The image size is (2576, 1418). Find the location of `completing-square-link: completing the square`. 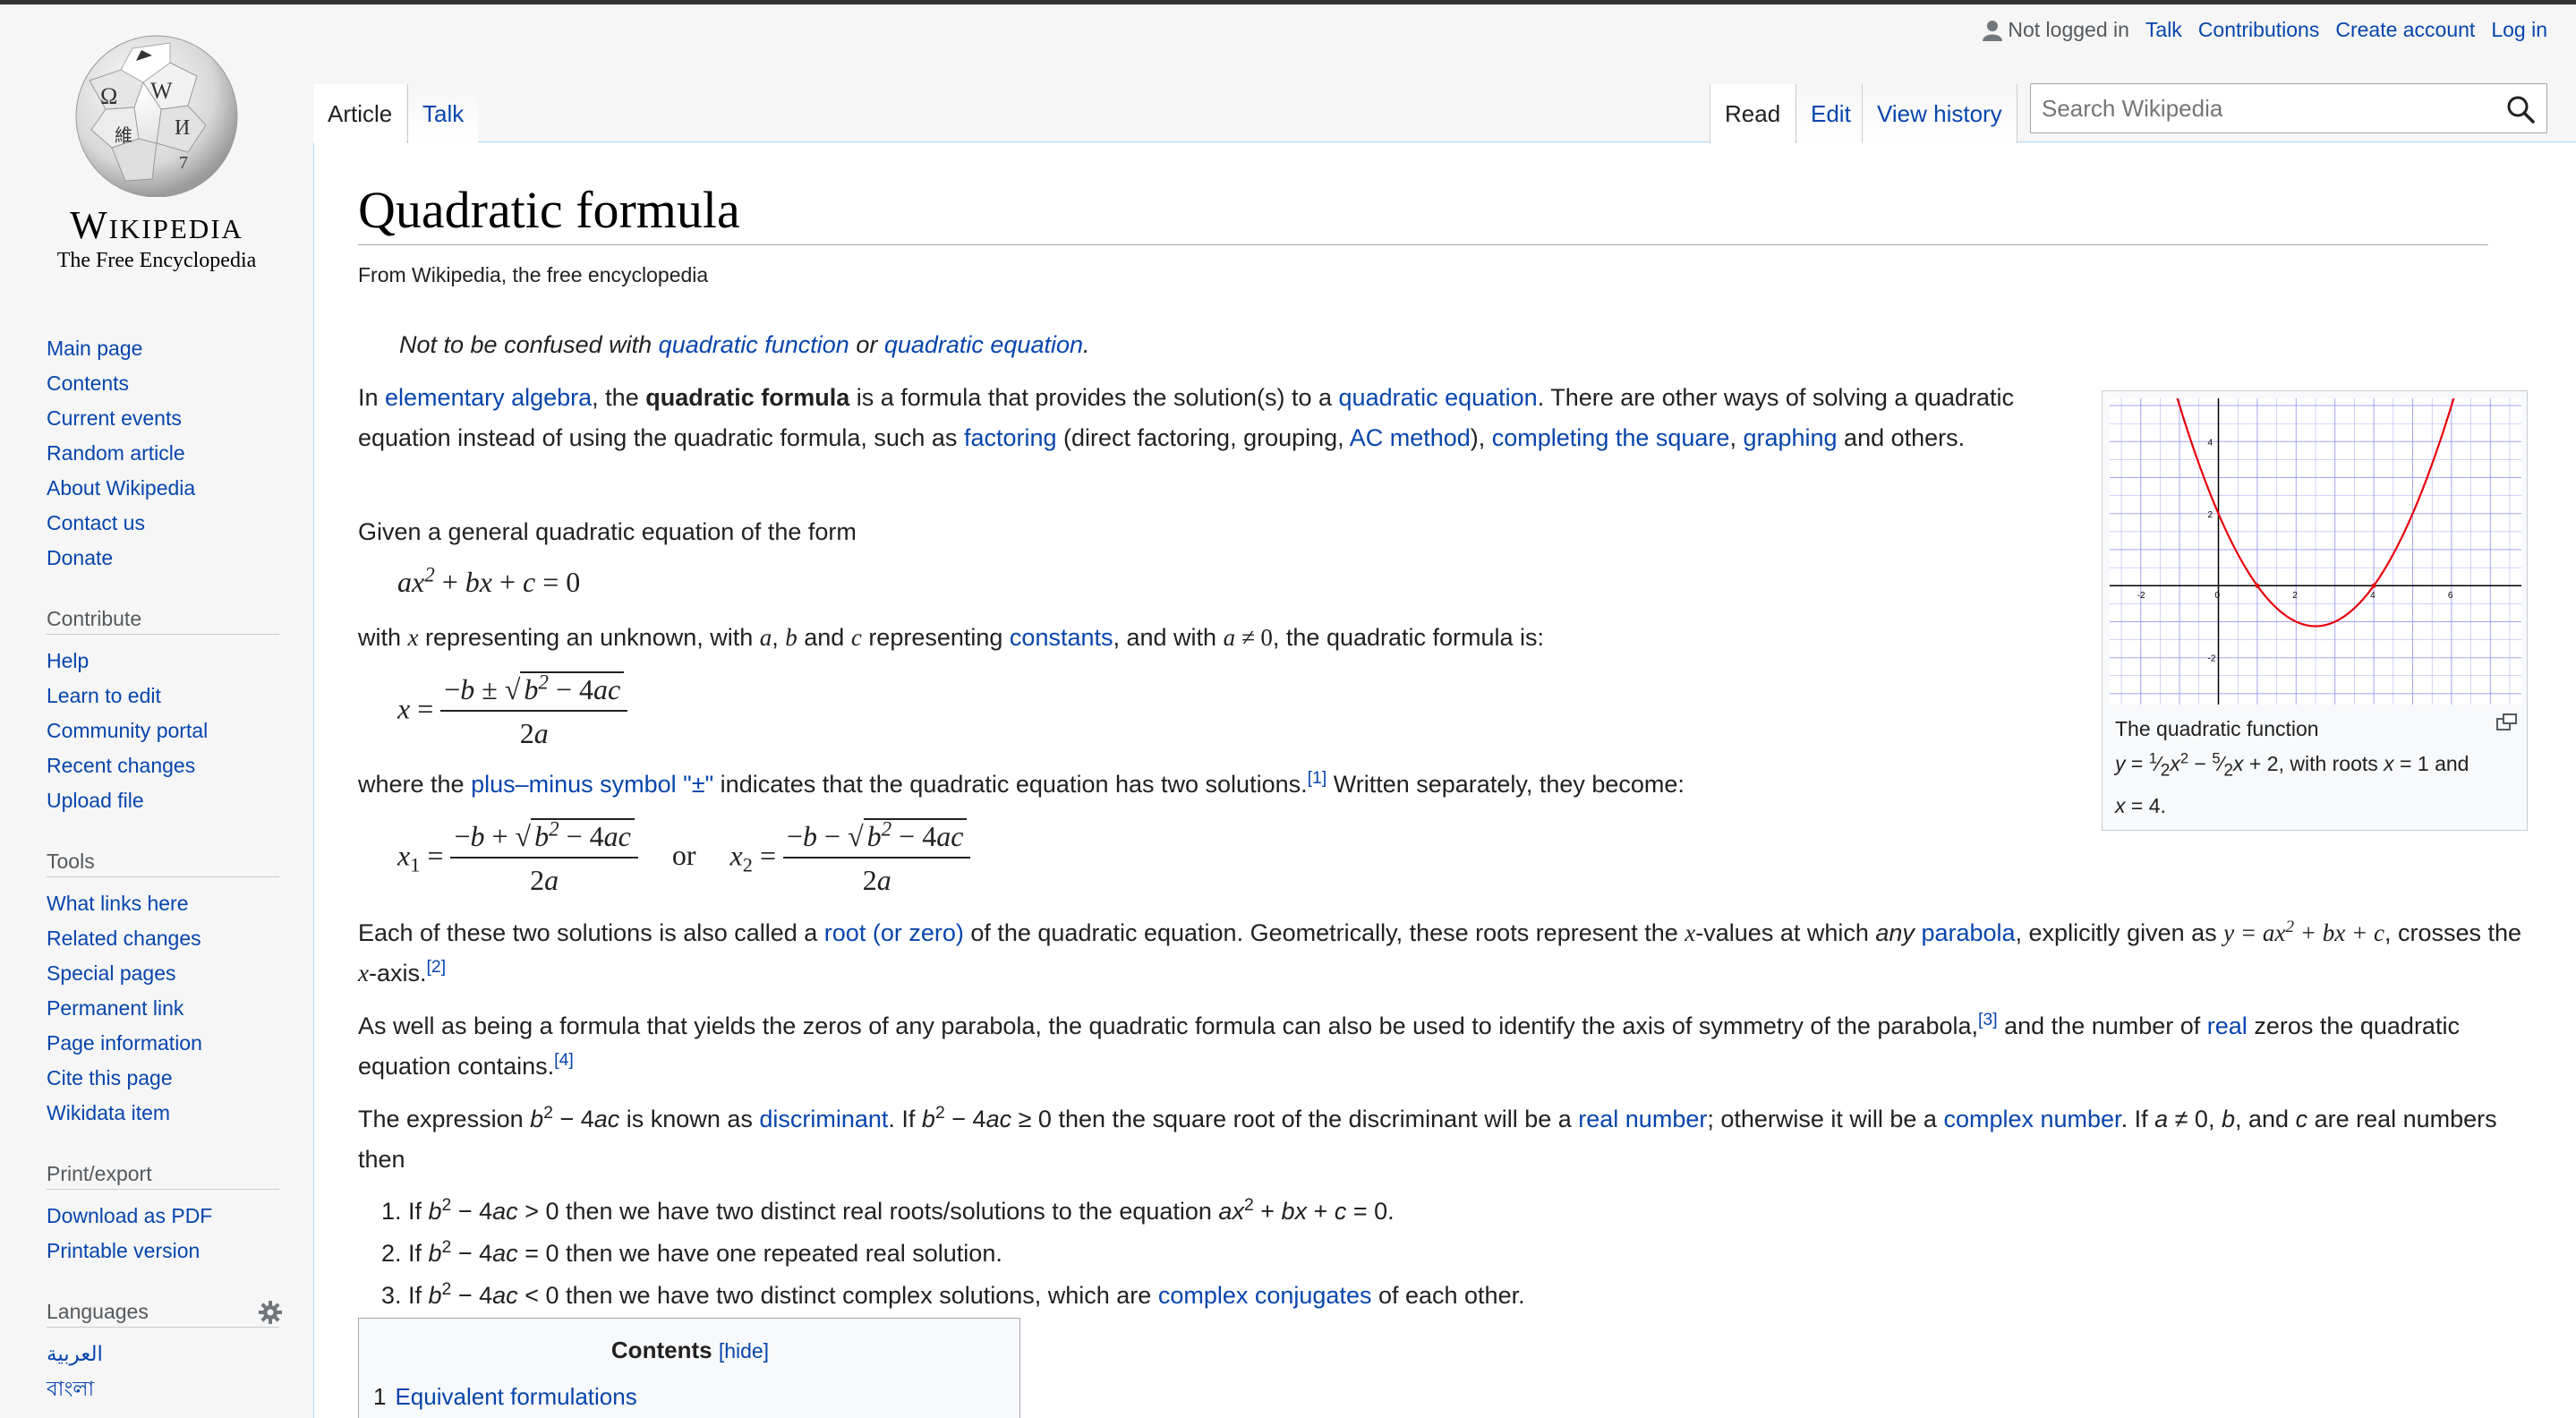

completing-square-link: completing the square is located at coordinates (1611, 438).